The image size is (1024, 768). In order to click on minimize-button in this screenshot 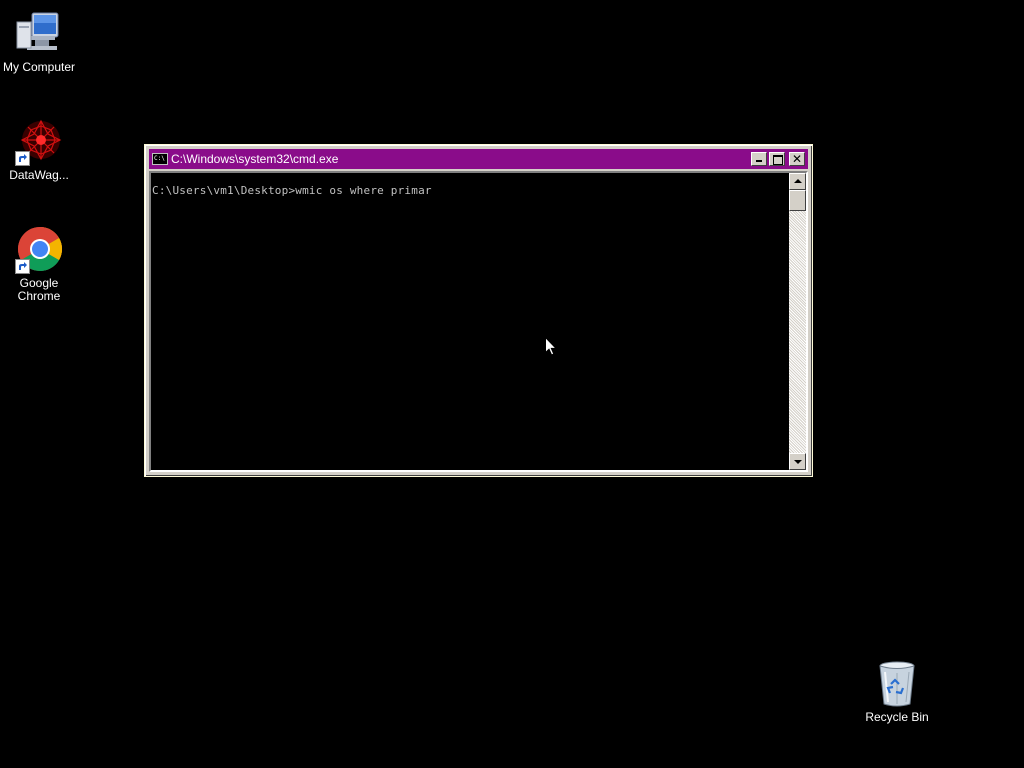, I will do `click(759, 159)`.